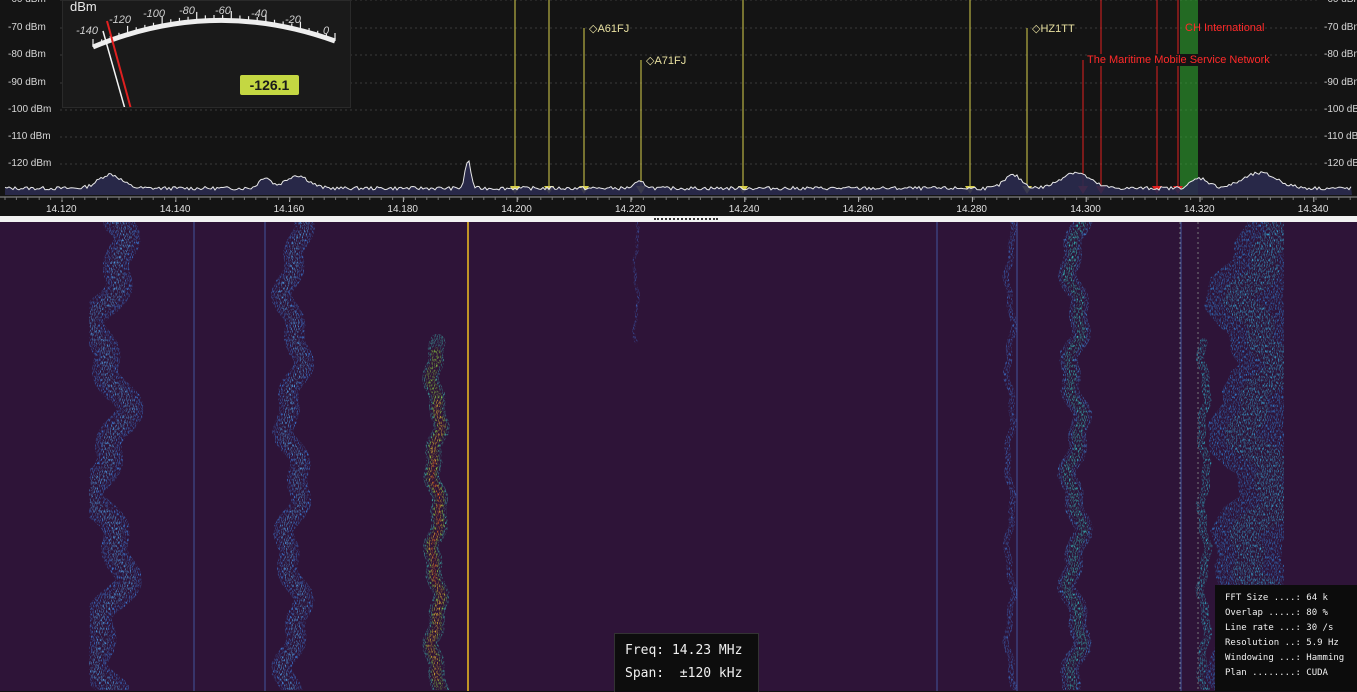 The width and height of the screenshot is (1357, 692). I want to click on frequency-tick-label: 14.320, so click(1199, 209).